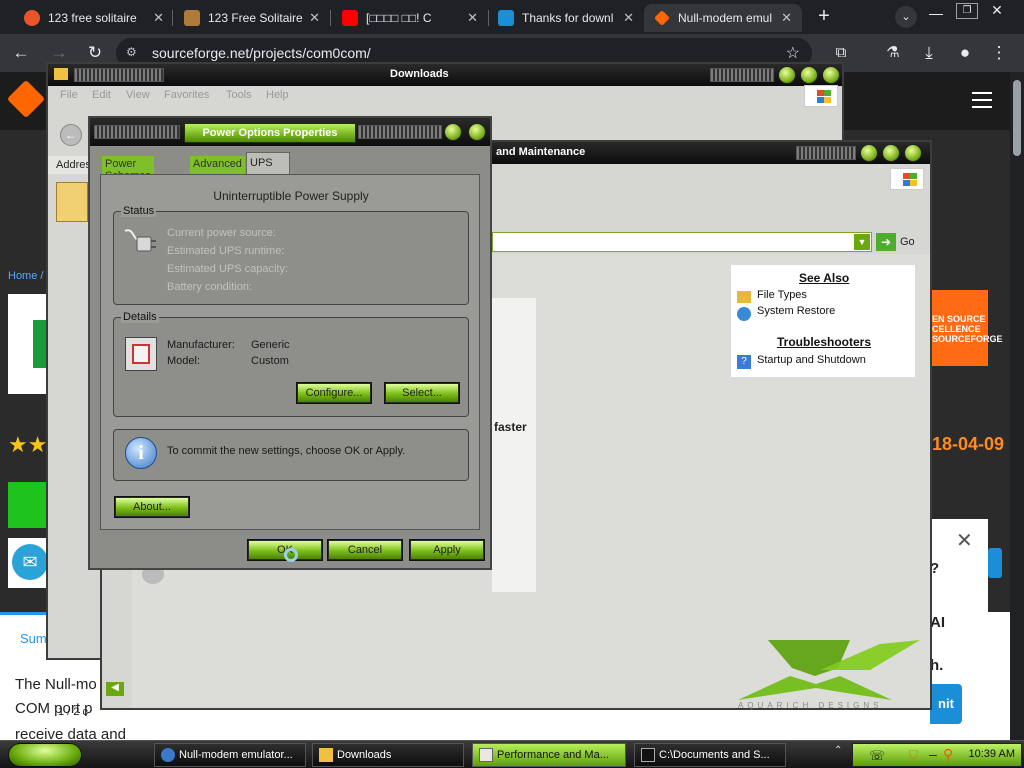 The height and width of the screenshot is (768, 1024). I want to click on reload-icon: ↻, so click(95, 53).